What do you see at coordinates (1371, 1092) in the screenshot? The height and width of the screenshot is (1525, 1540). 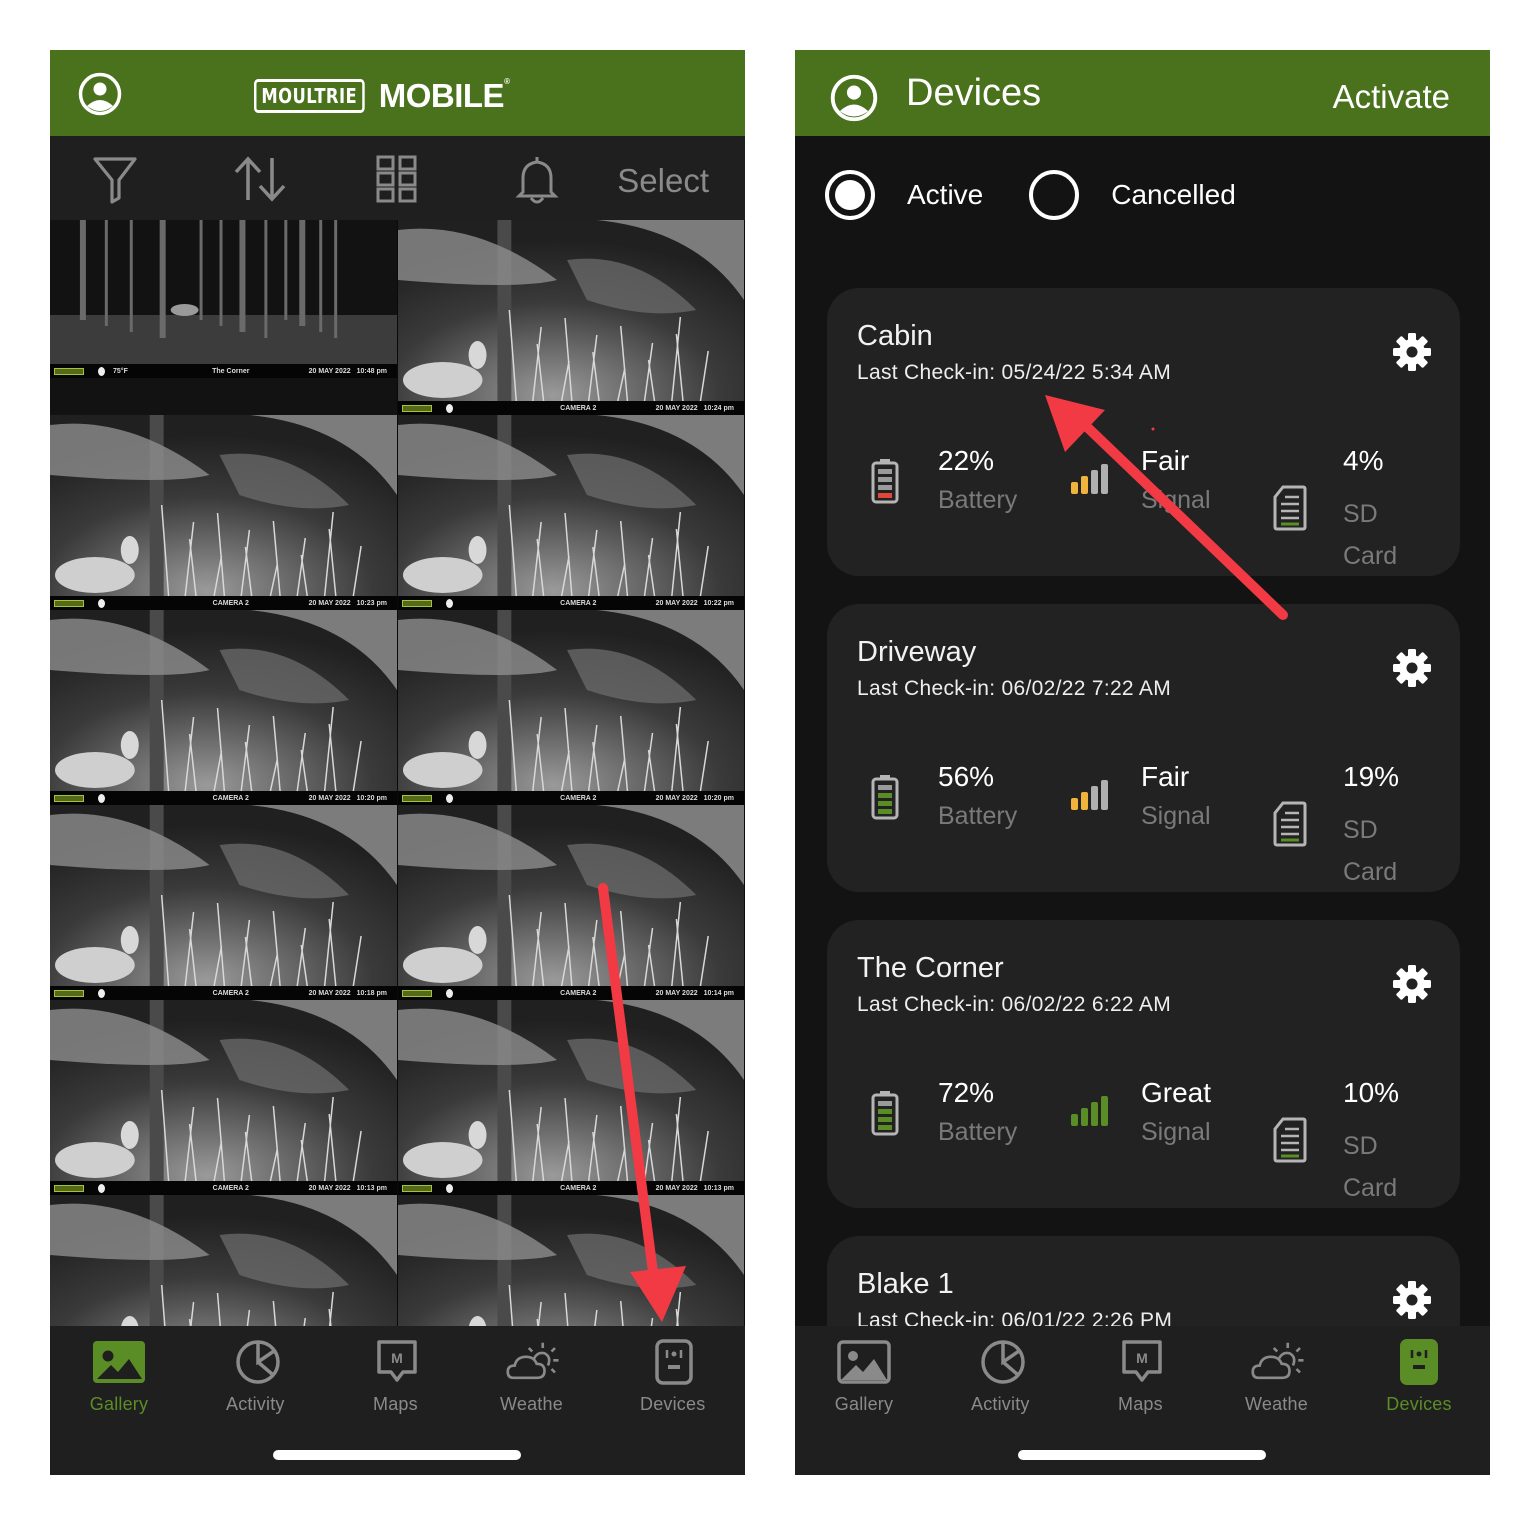 I see `sd-card-percent: 10%` at bounding box center [1371, 1092].